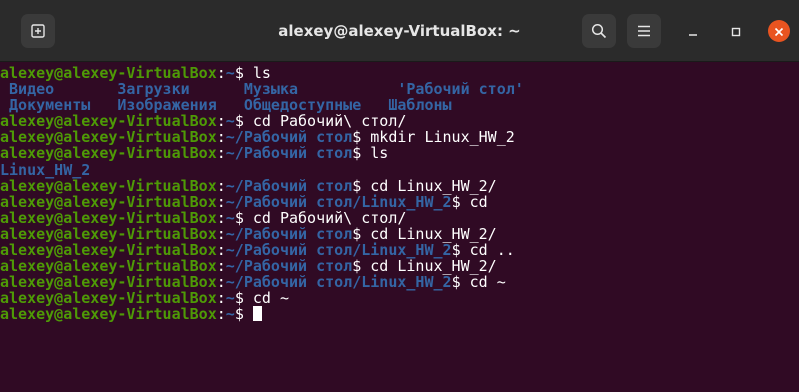 The image size is (799, 392). I want to click on prompt-path: ~/Рабочий стол, so click(289, 153).